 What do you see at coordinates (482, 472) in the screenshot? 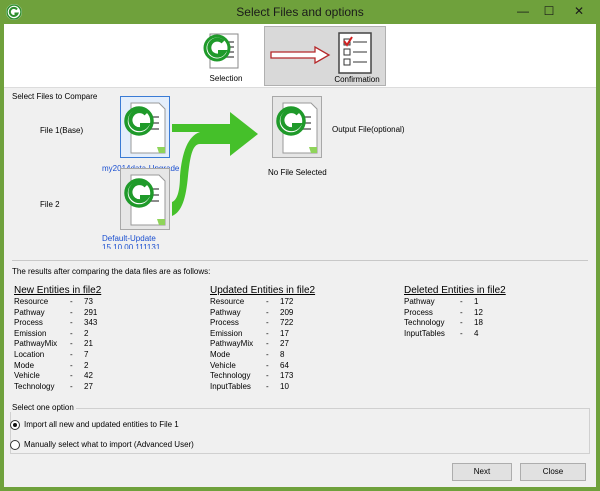
I see `next-button: Next` at bounding box center [482, 472].